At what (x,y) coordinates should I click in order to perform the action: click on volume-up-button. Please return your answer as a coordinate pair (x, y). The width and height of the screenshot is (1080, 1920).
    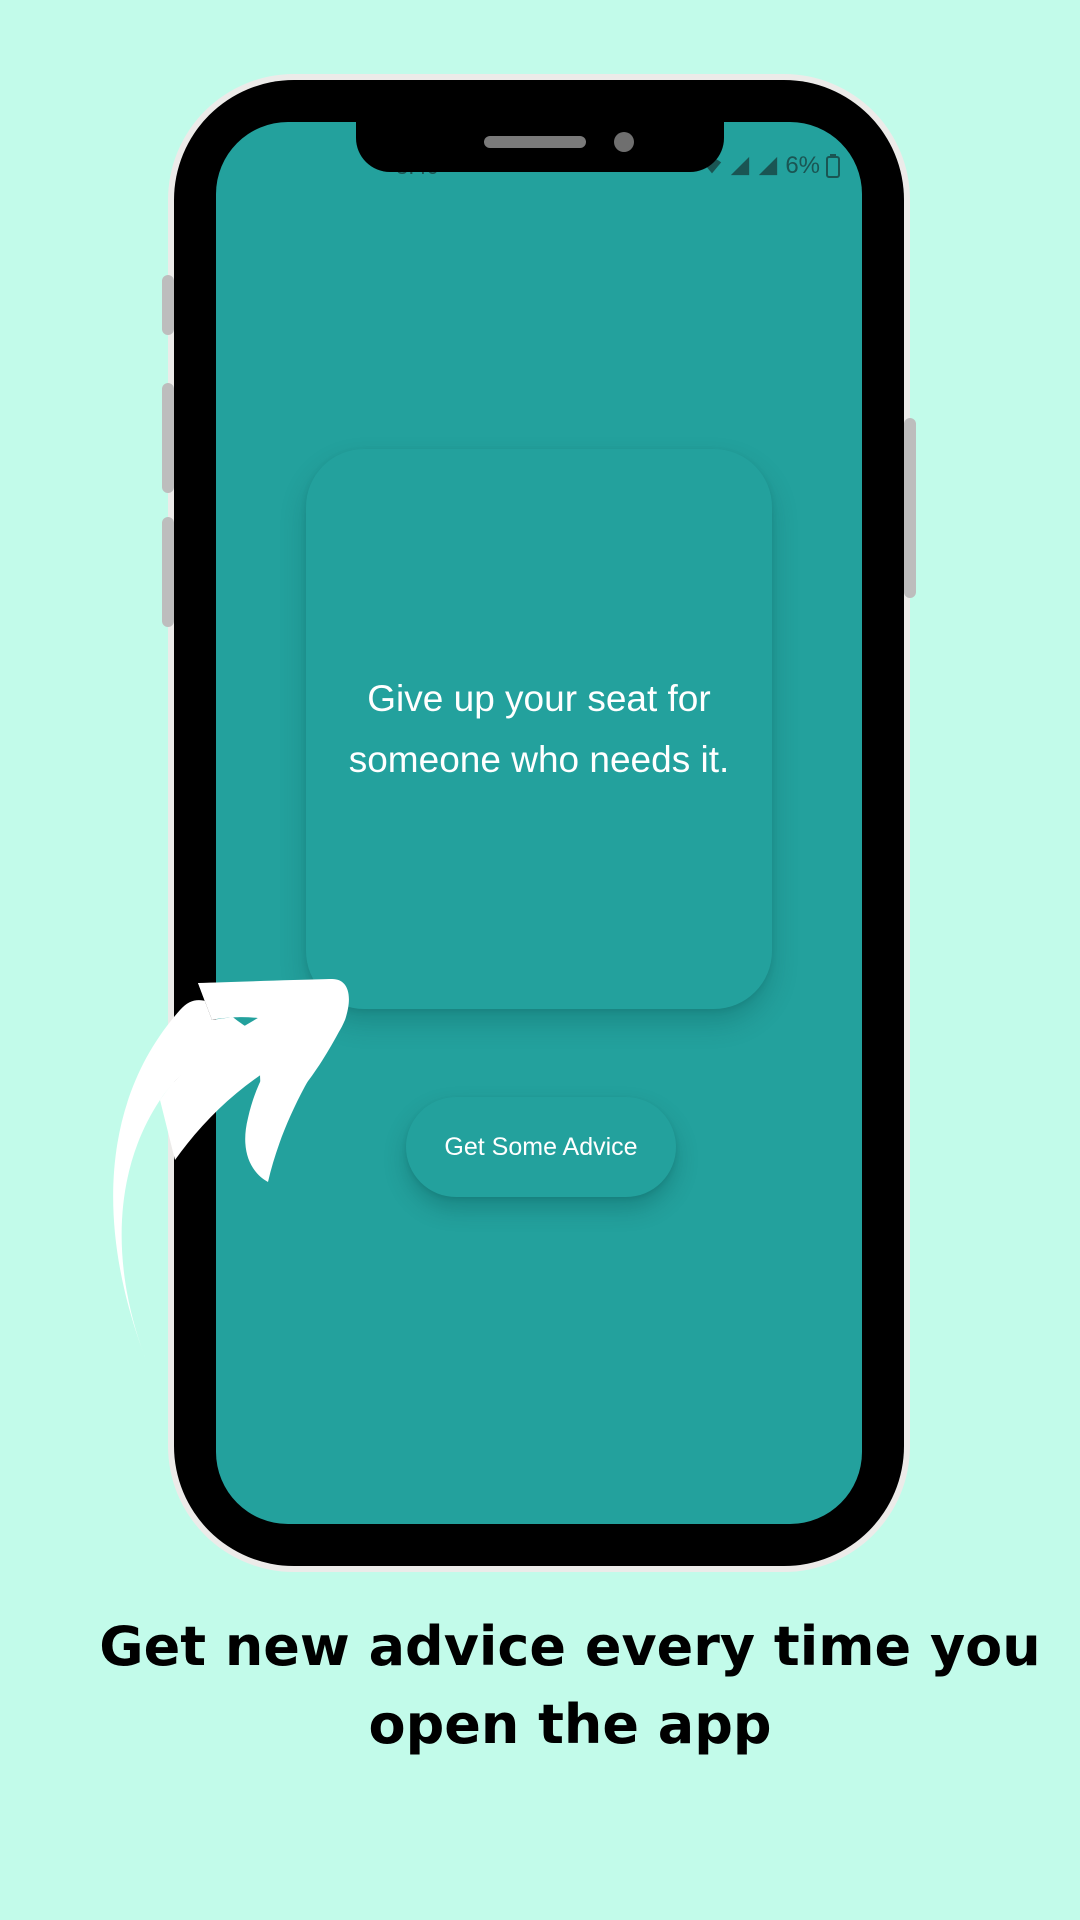
    Looking at the image, I should click on (168, 438).